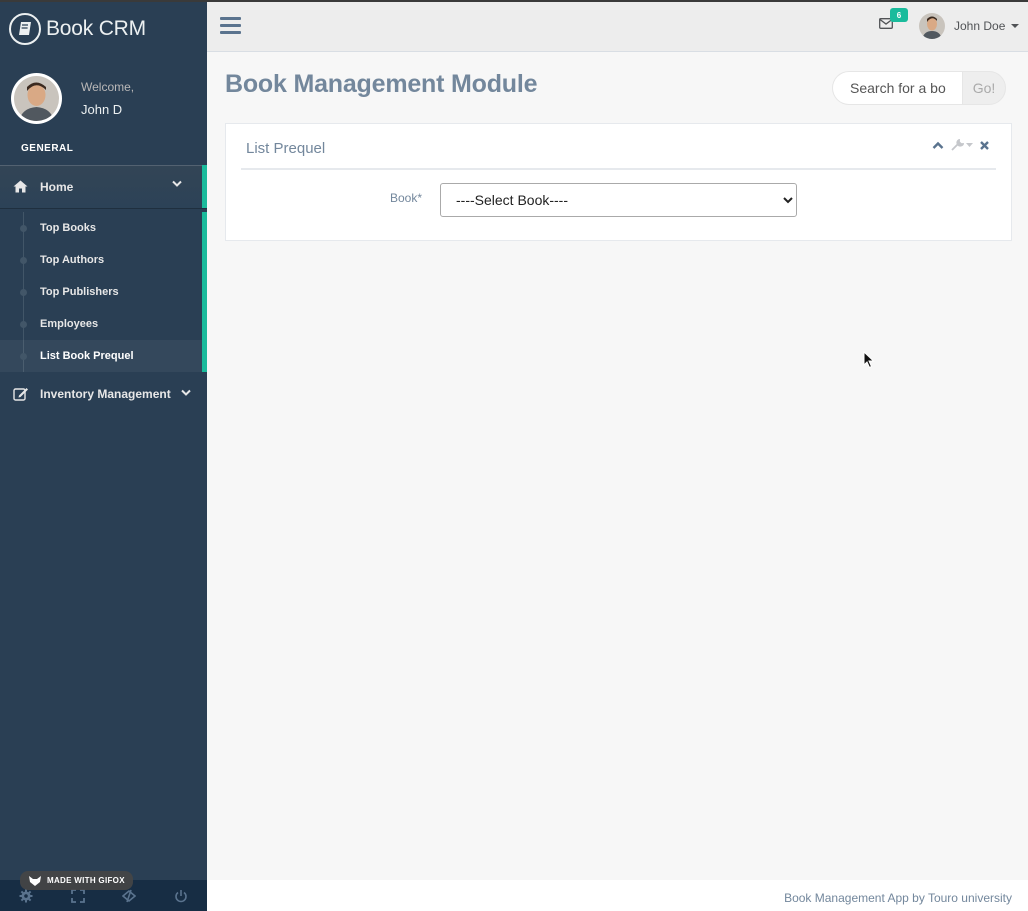 This screenshot has width=1028, height=911. What do you see at coordinates (76, 880) in the screenshot?
I see `gifox-badge: MADE WITH GIFOX` at bounding box center [76, 880].